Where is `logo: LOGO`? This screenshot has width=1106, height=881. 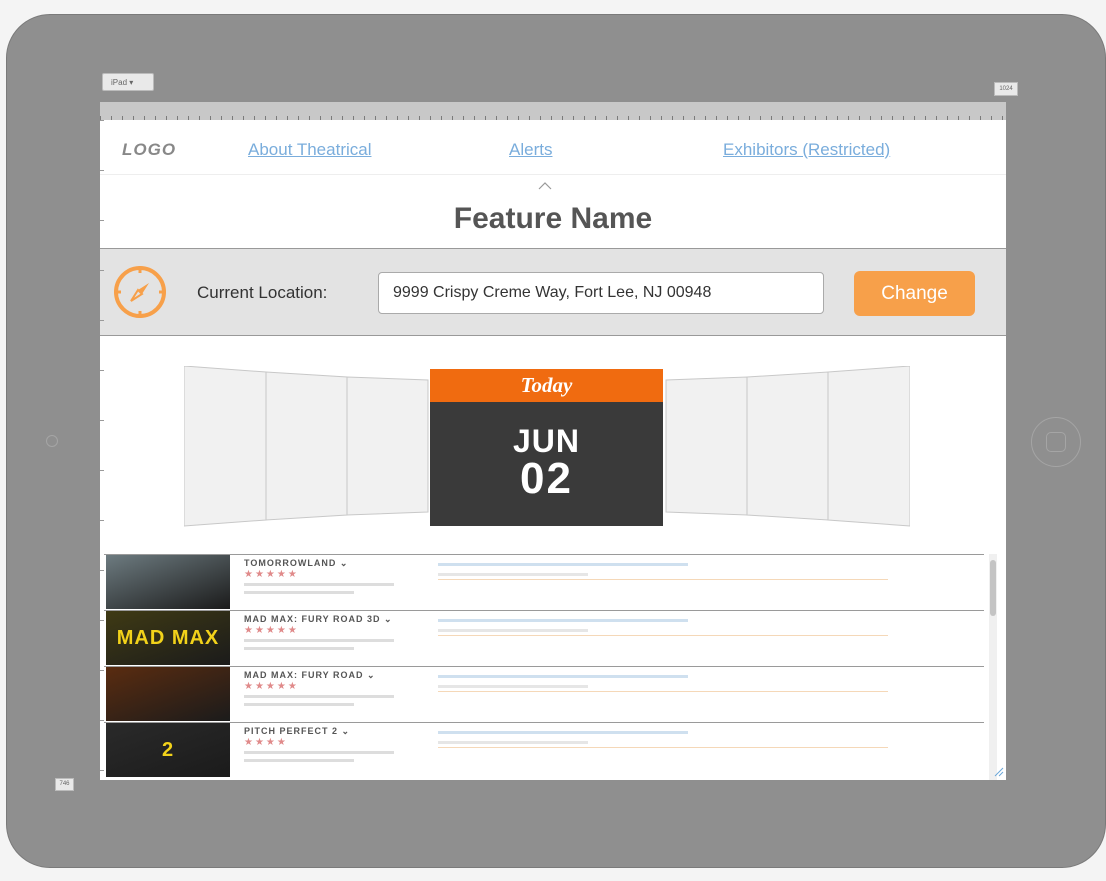
logo: LOGO is located at coordinates (149, 150).